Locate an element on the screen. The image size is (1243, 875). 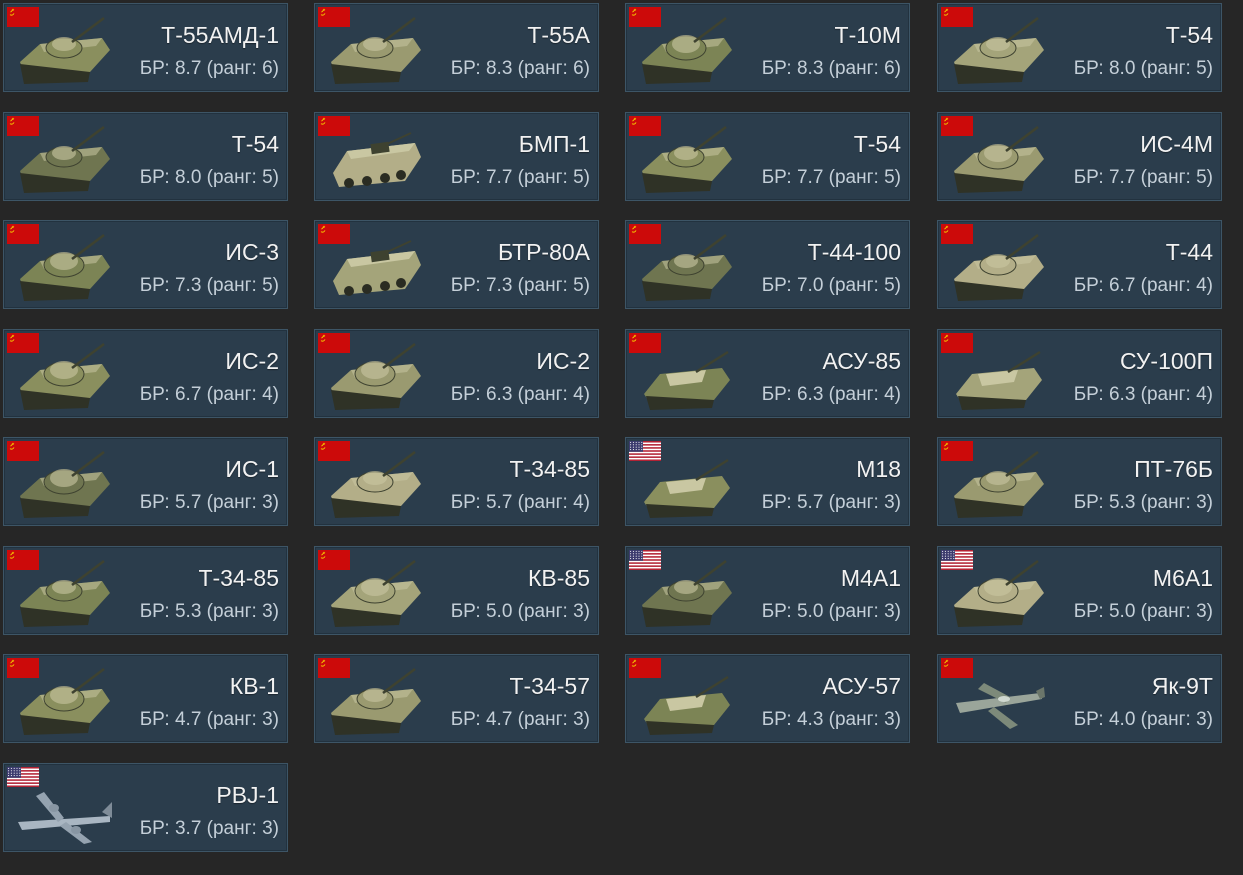
vehicle-card: ИС-2 БР: 6.3 (ранг: 4) is located at coordinates (456, 373).